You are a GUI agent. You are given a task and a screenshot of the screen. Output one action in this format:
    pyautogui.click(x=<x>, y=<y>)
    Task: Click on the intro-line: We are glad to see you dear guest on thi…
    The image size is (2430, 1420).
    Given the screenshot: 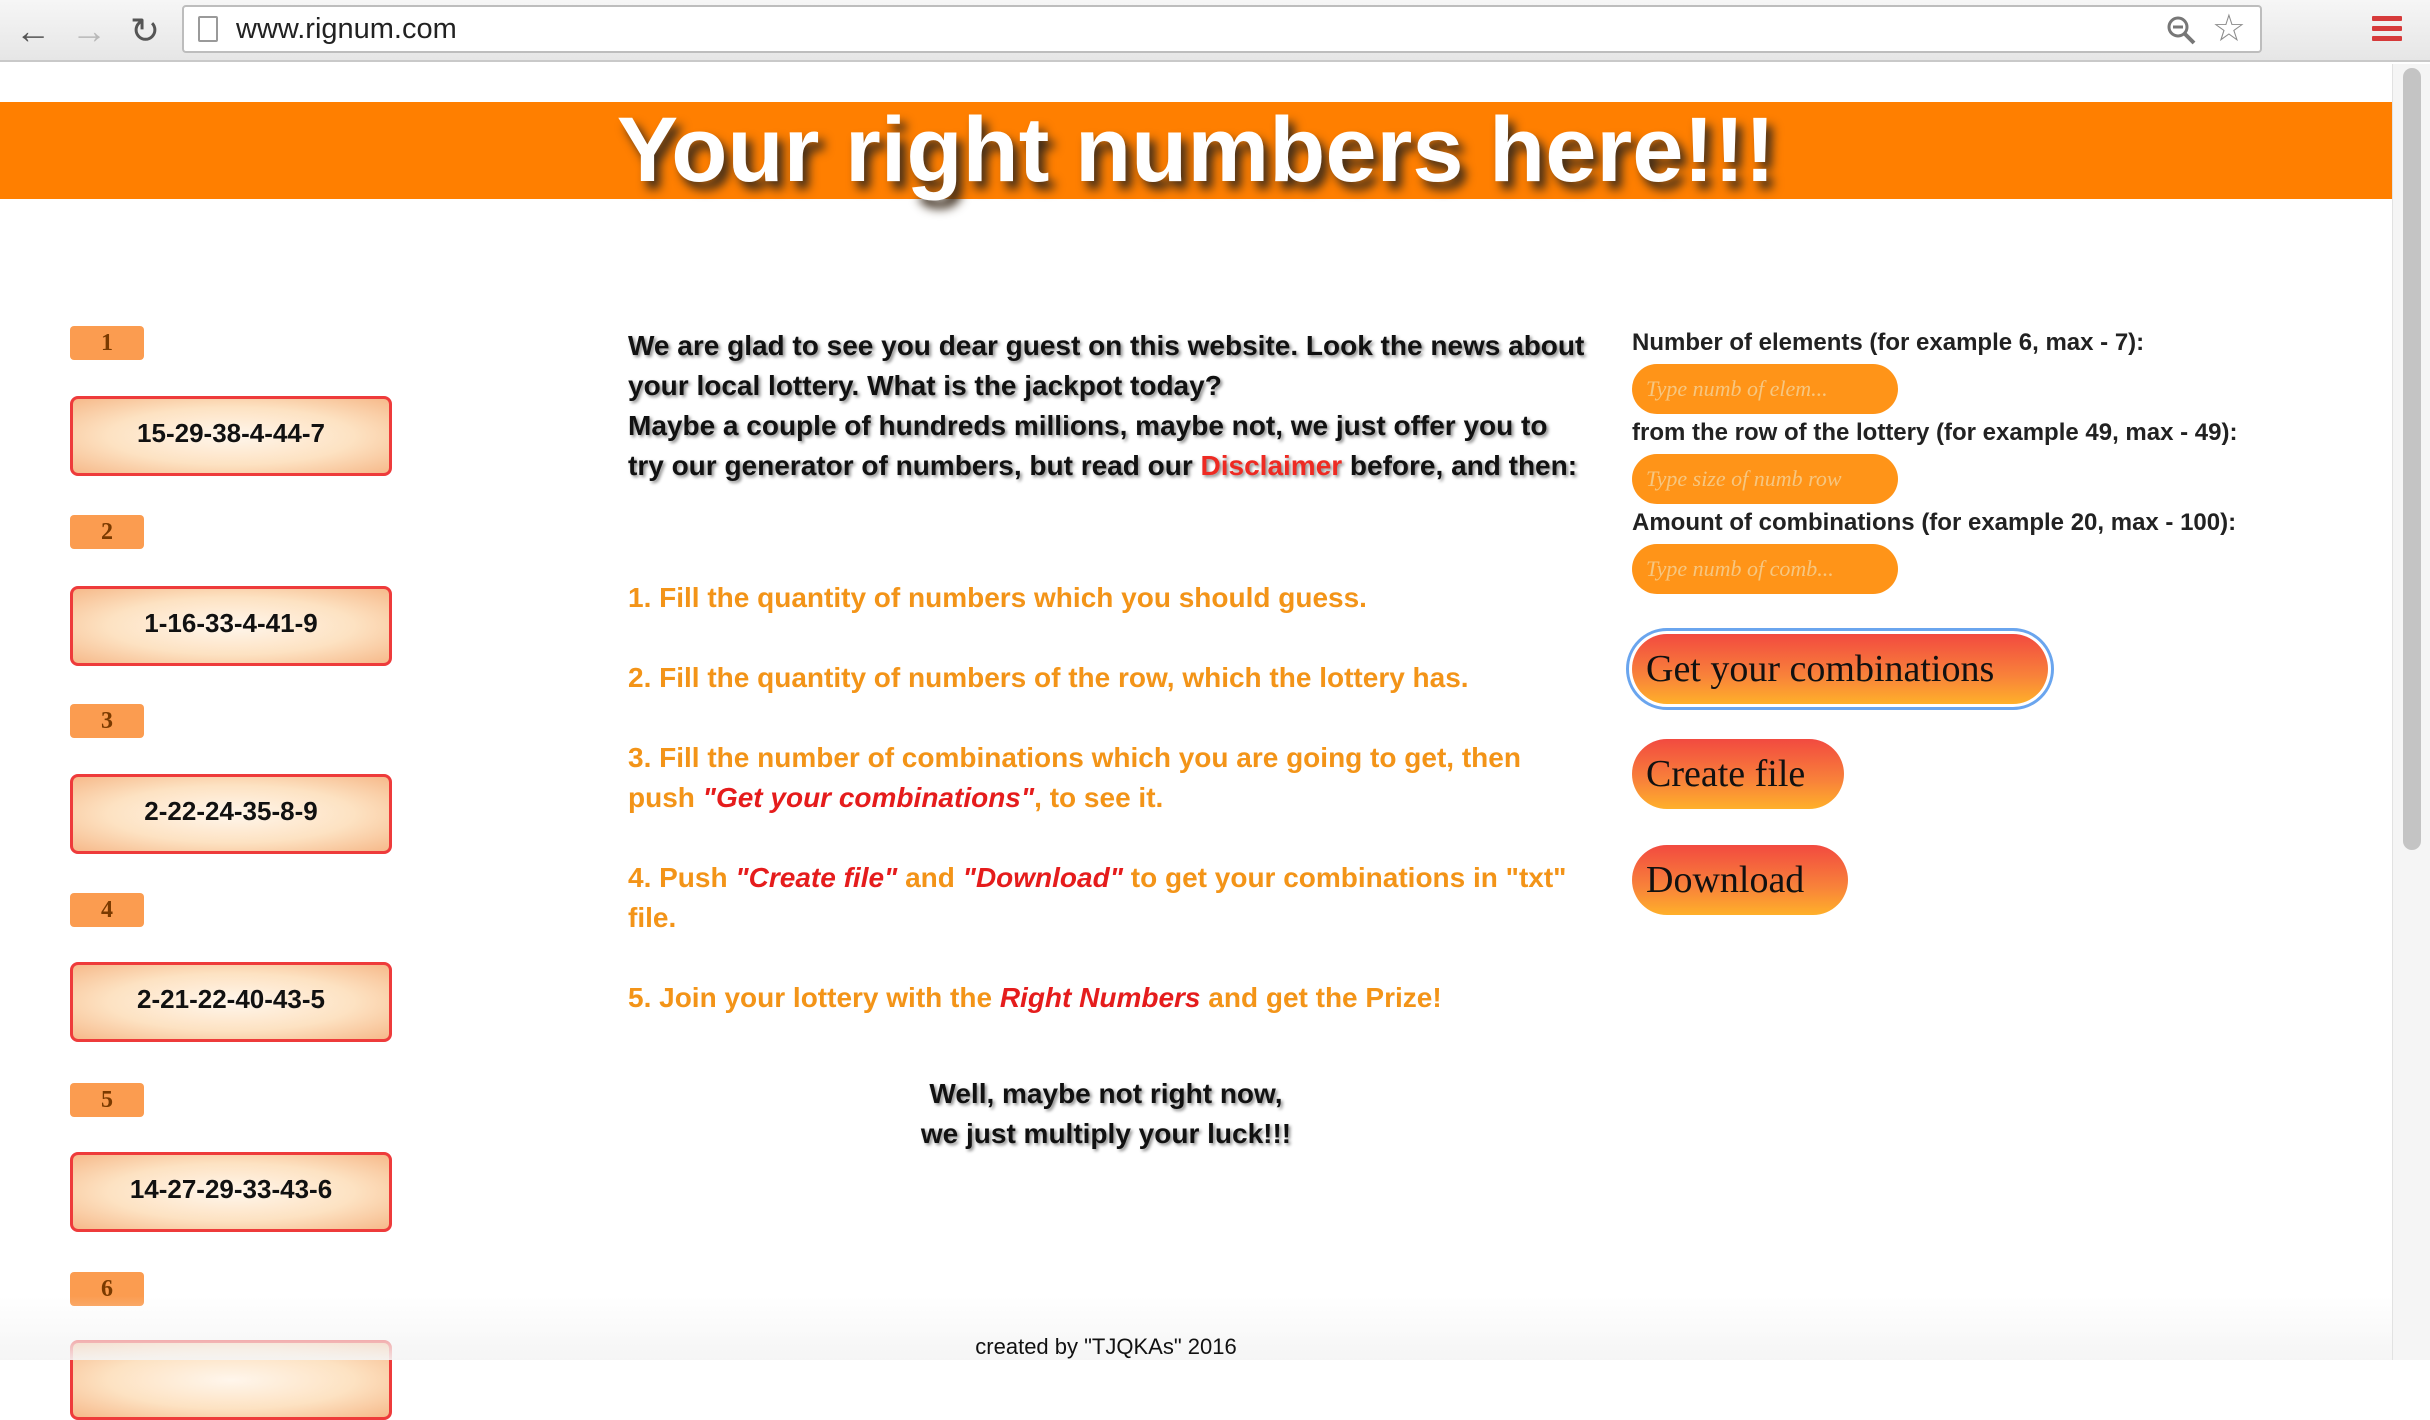 What is the action you would take?
    pyautogui.click(x=1106, y=365)
    